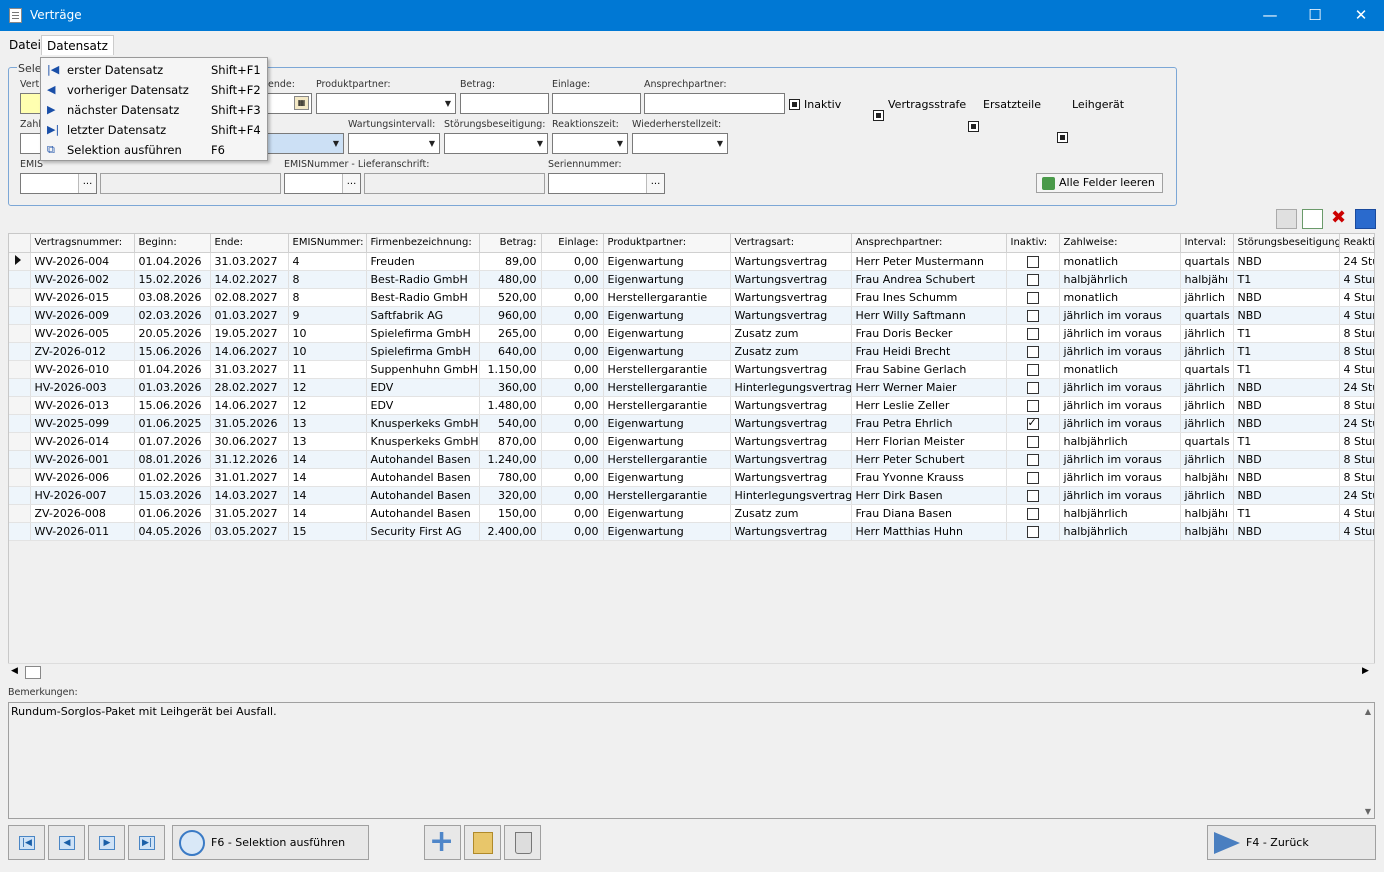 The image size is (1384, 872). Describe the element at coordinates (1356, 405) in the screenshot. I see `table-cell: 8 Stun` at that location.